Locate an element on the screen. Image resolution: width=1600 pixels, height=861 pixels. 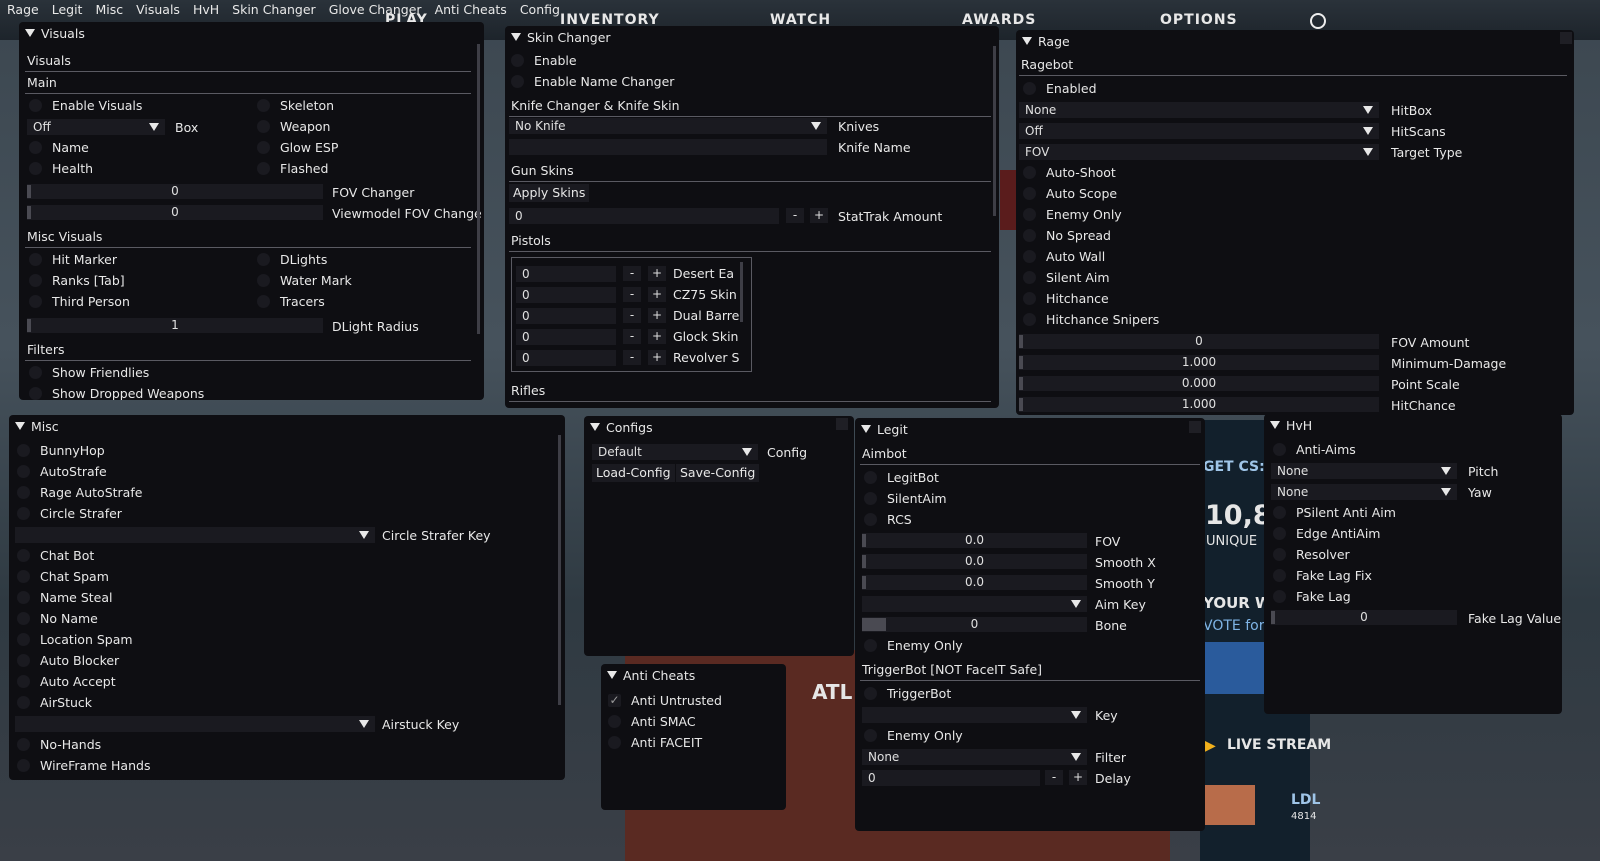
point-scale-slider: 0.000 is located at coordinates (1199, 383).